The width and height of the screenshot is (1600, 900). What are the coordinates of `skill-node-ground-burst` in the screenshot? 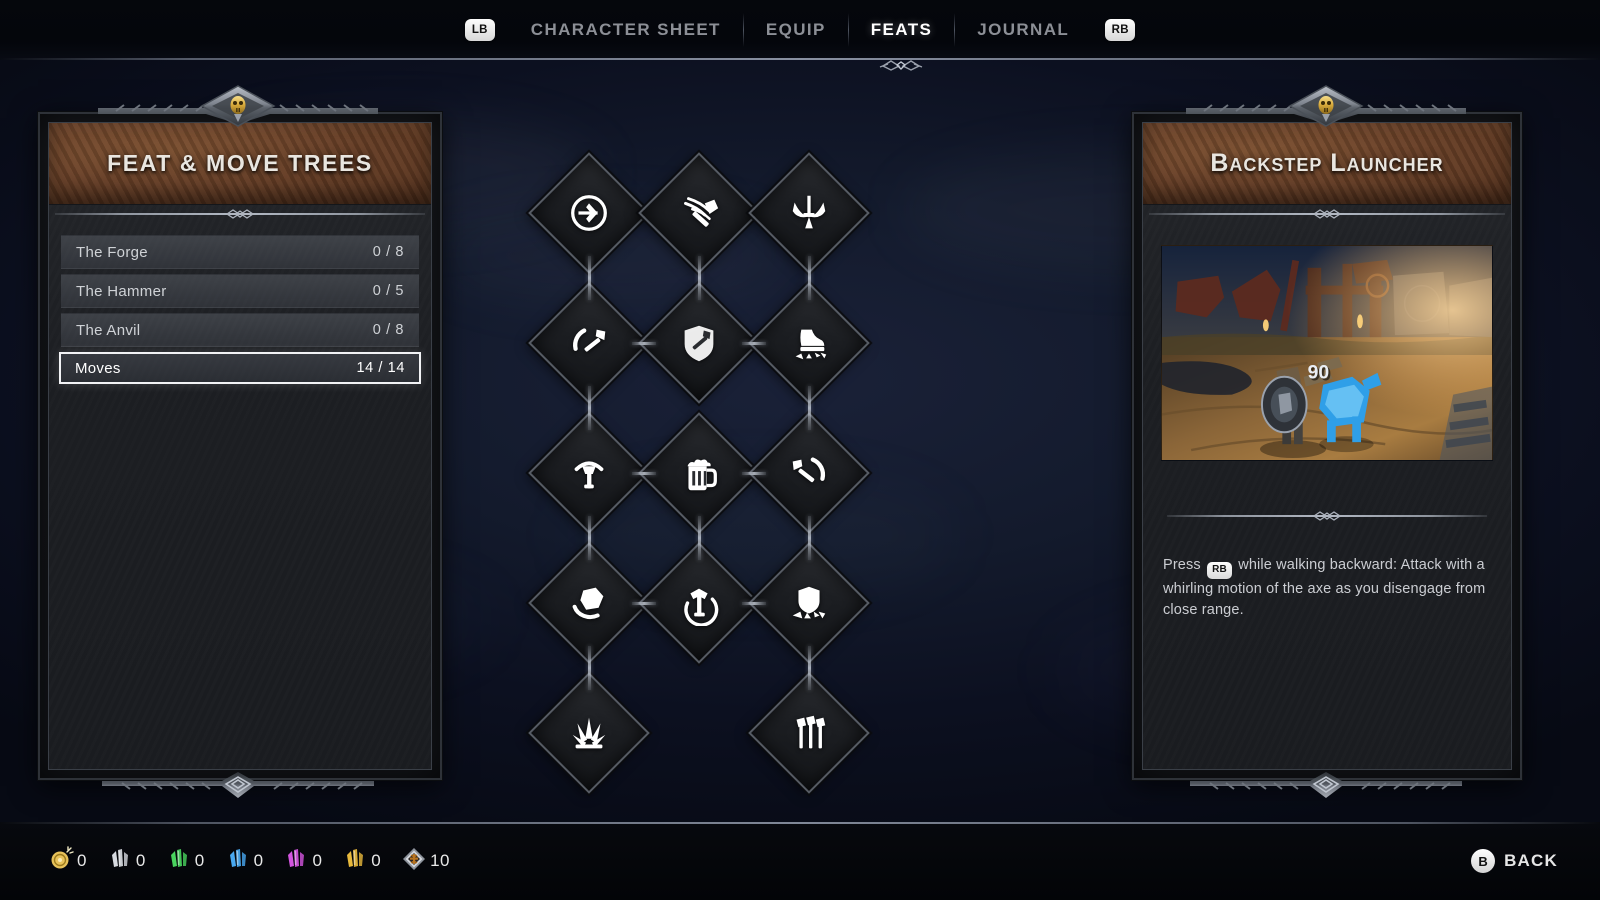 It's located at (589, 733).